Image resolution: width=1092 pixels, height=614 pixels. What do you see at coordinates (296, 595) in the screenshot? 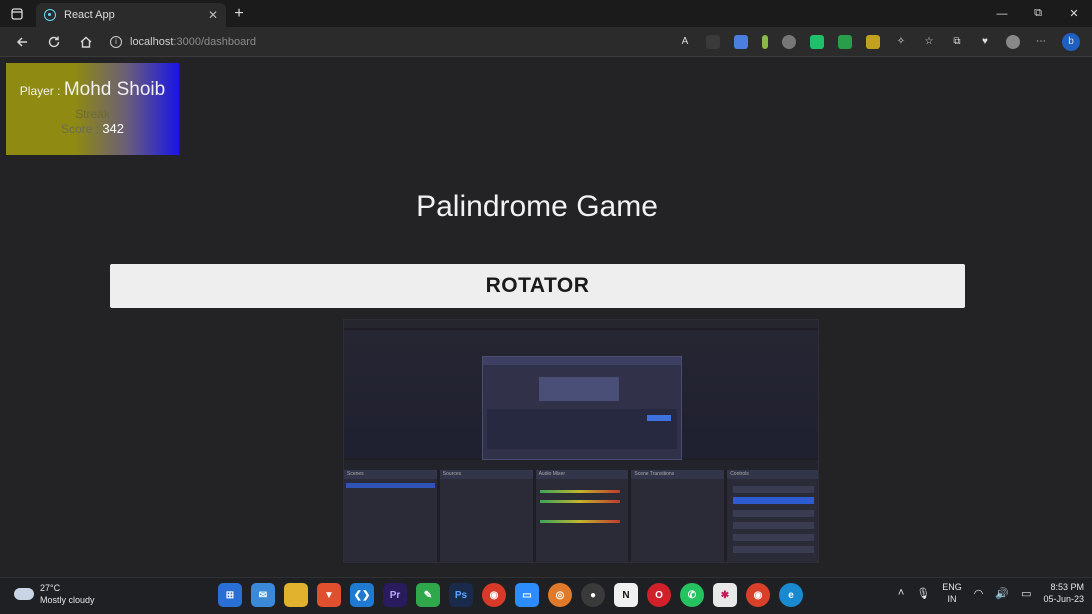
I see `file-explorer-icon` at bounding box center [296, 595].